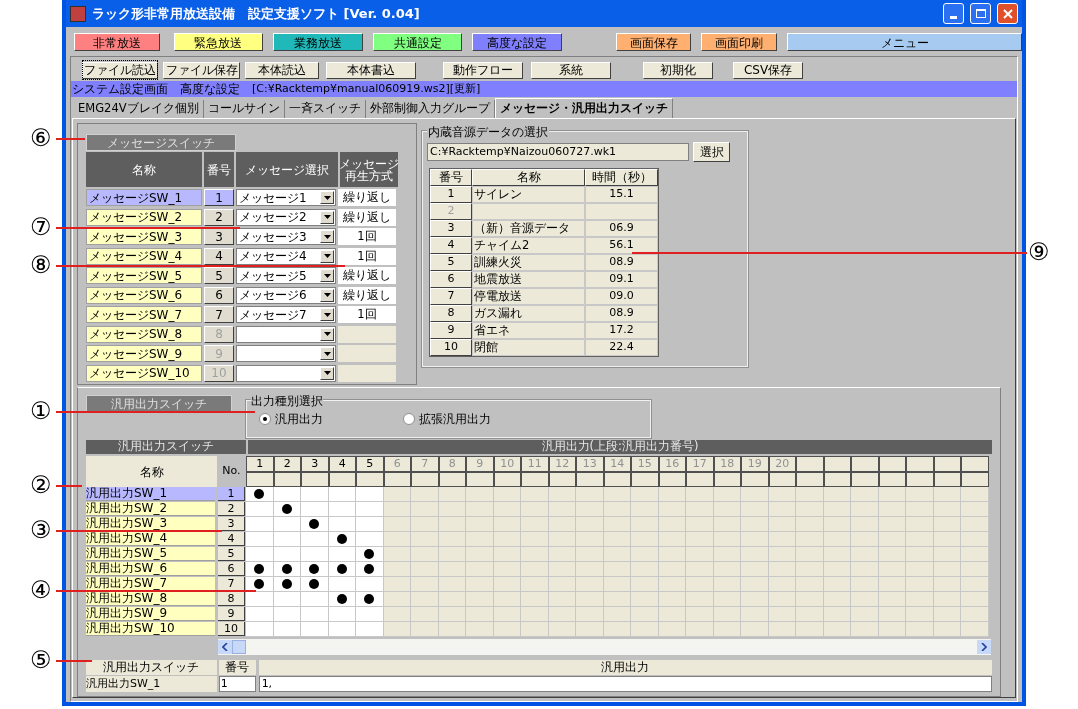 The width and height of the screenshot is (1078, 709). What do you see at coordinates (286, 237) in the screenshot?
I see `message-dropdown: メッセージ3` at bounding box center [286, 237].